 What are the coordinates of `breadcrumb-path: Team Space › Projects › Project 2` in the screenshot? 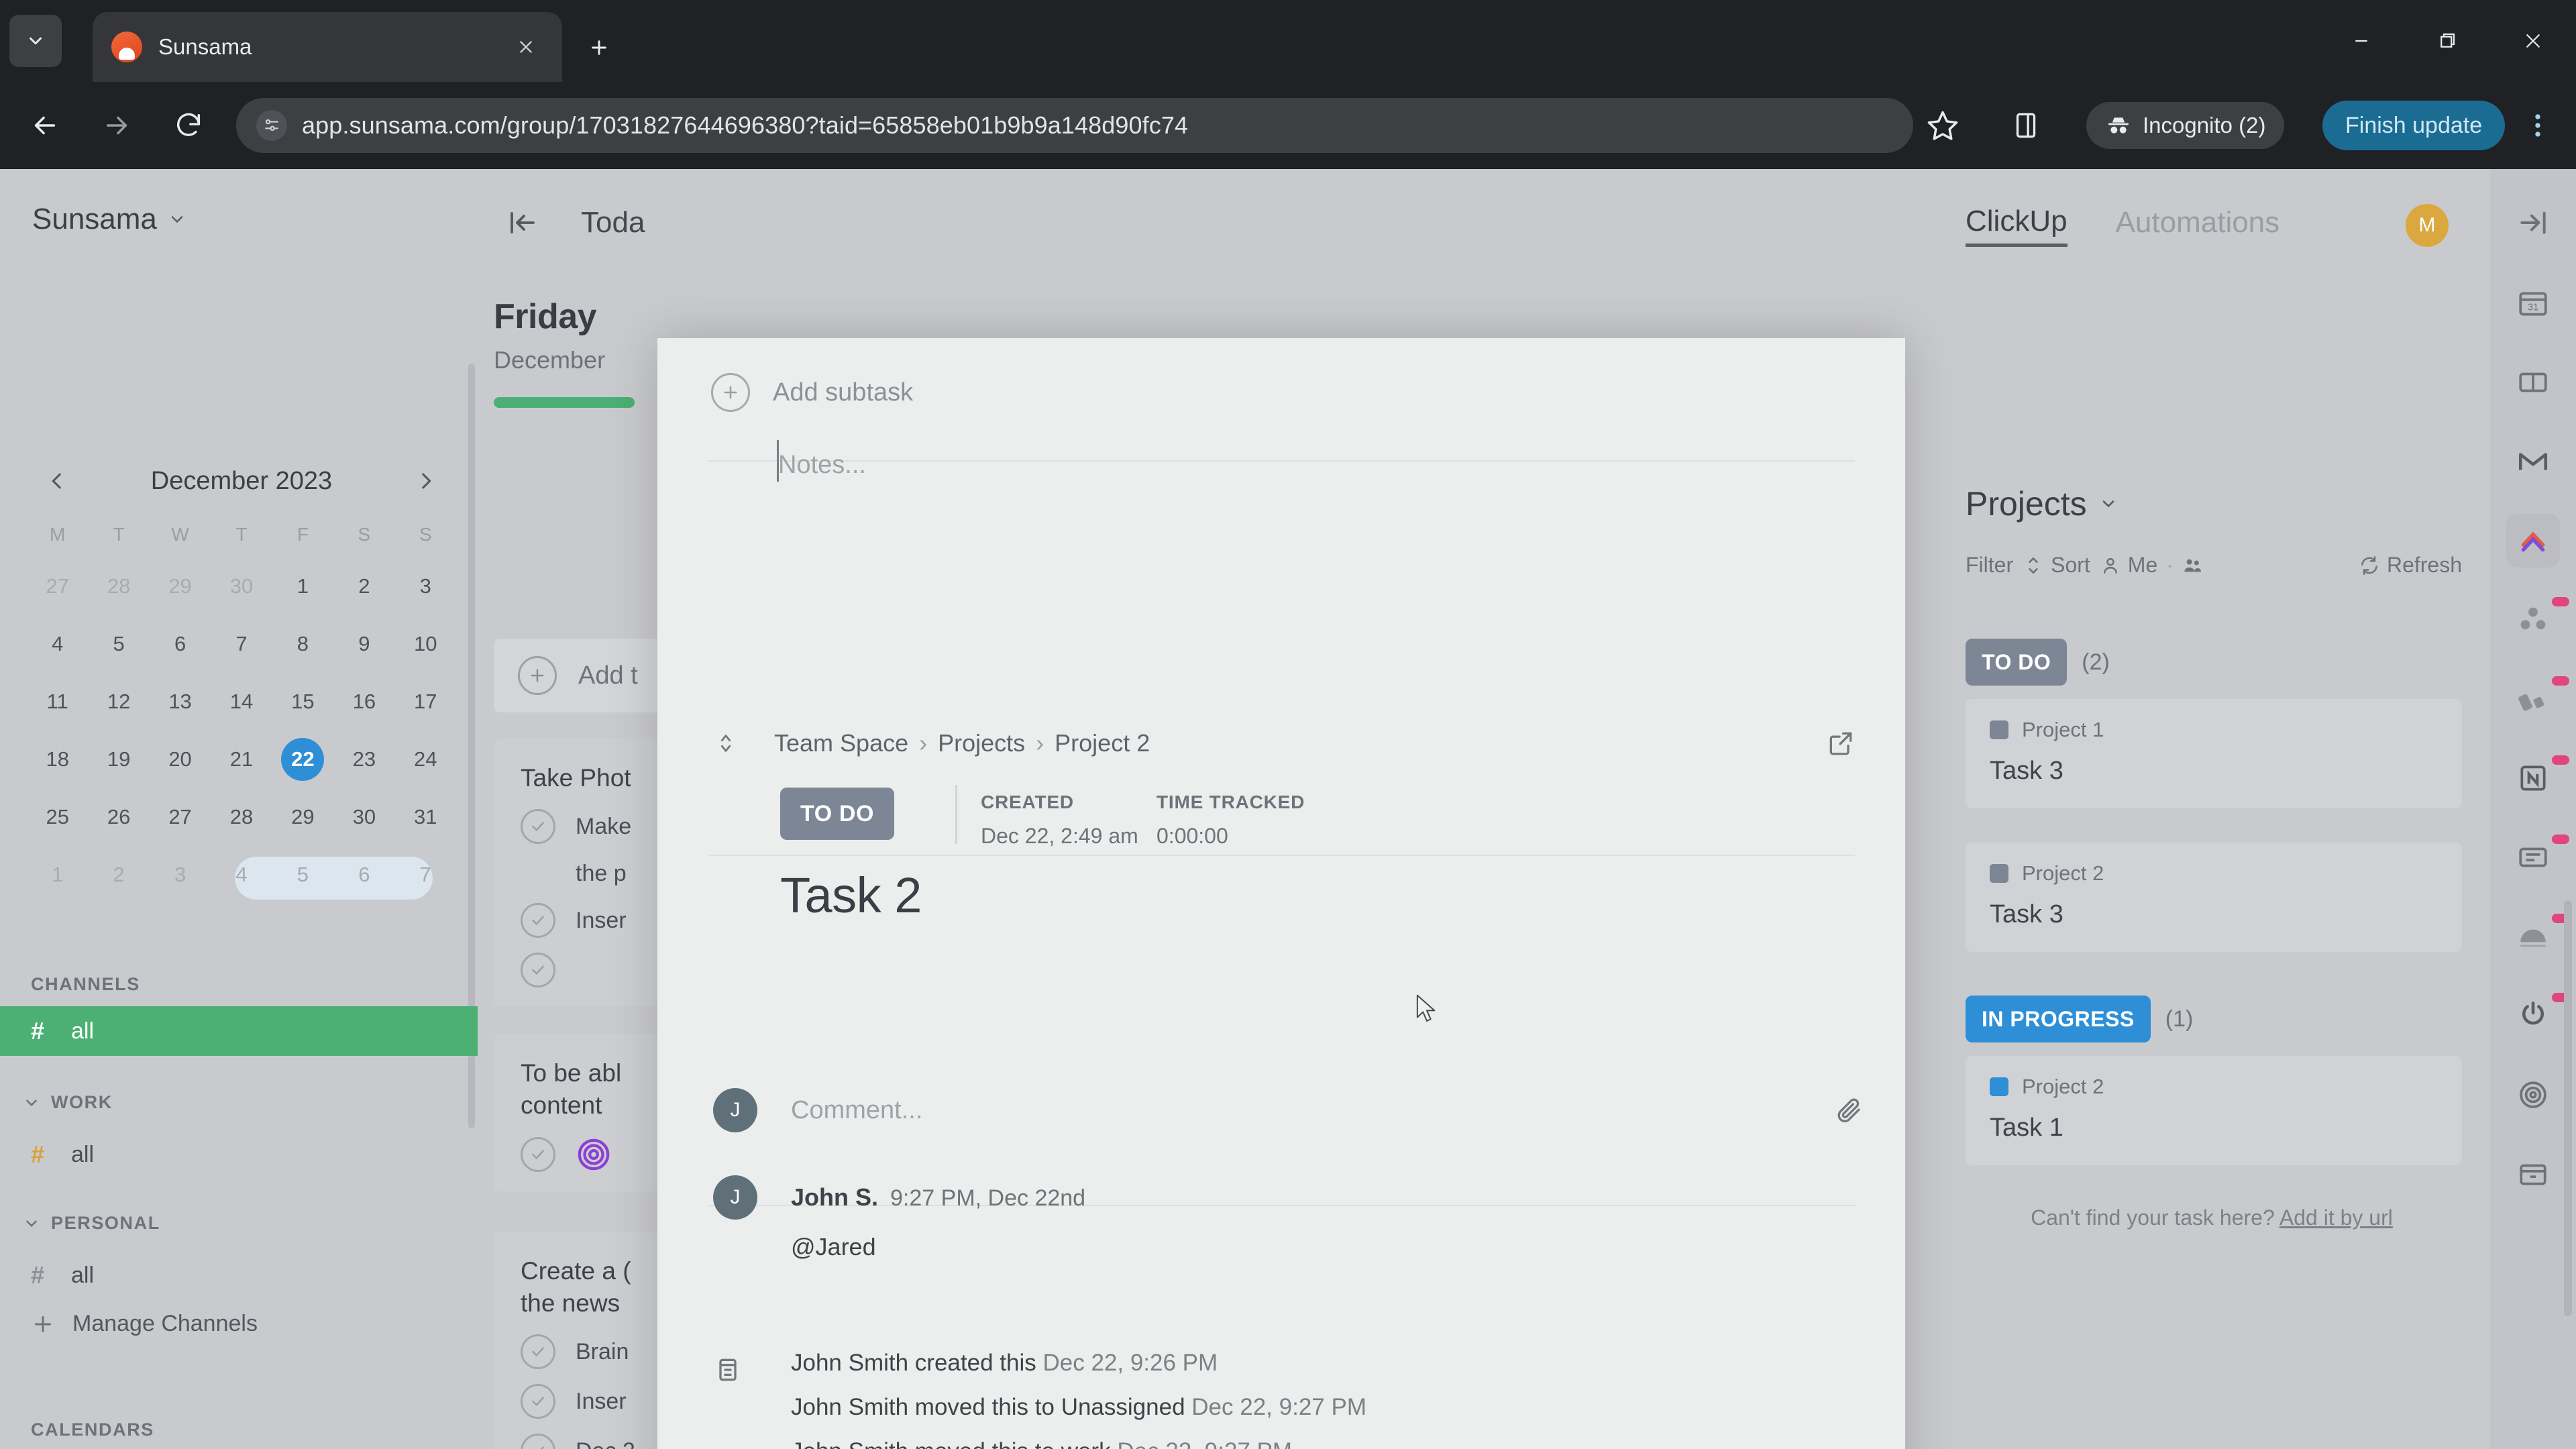 It's located at (962, 743).